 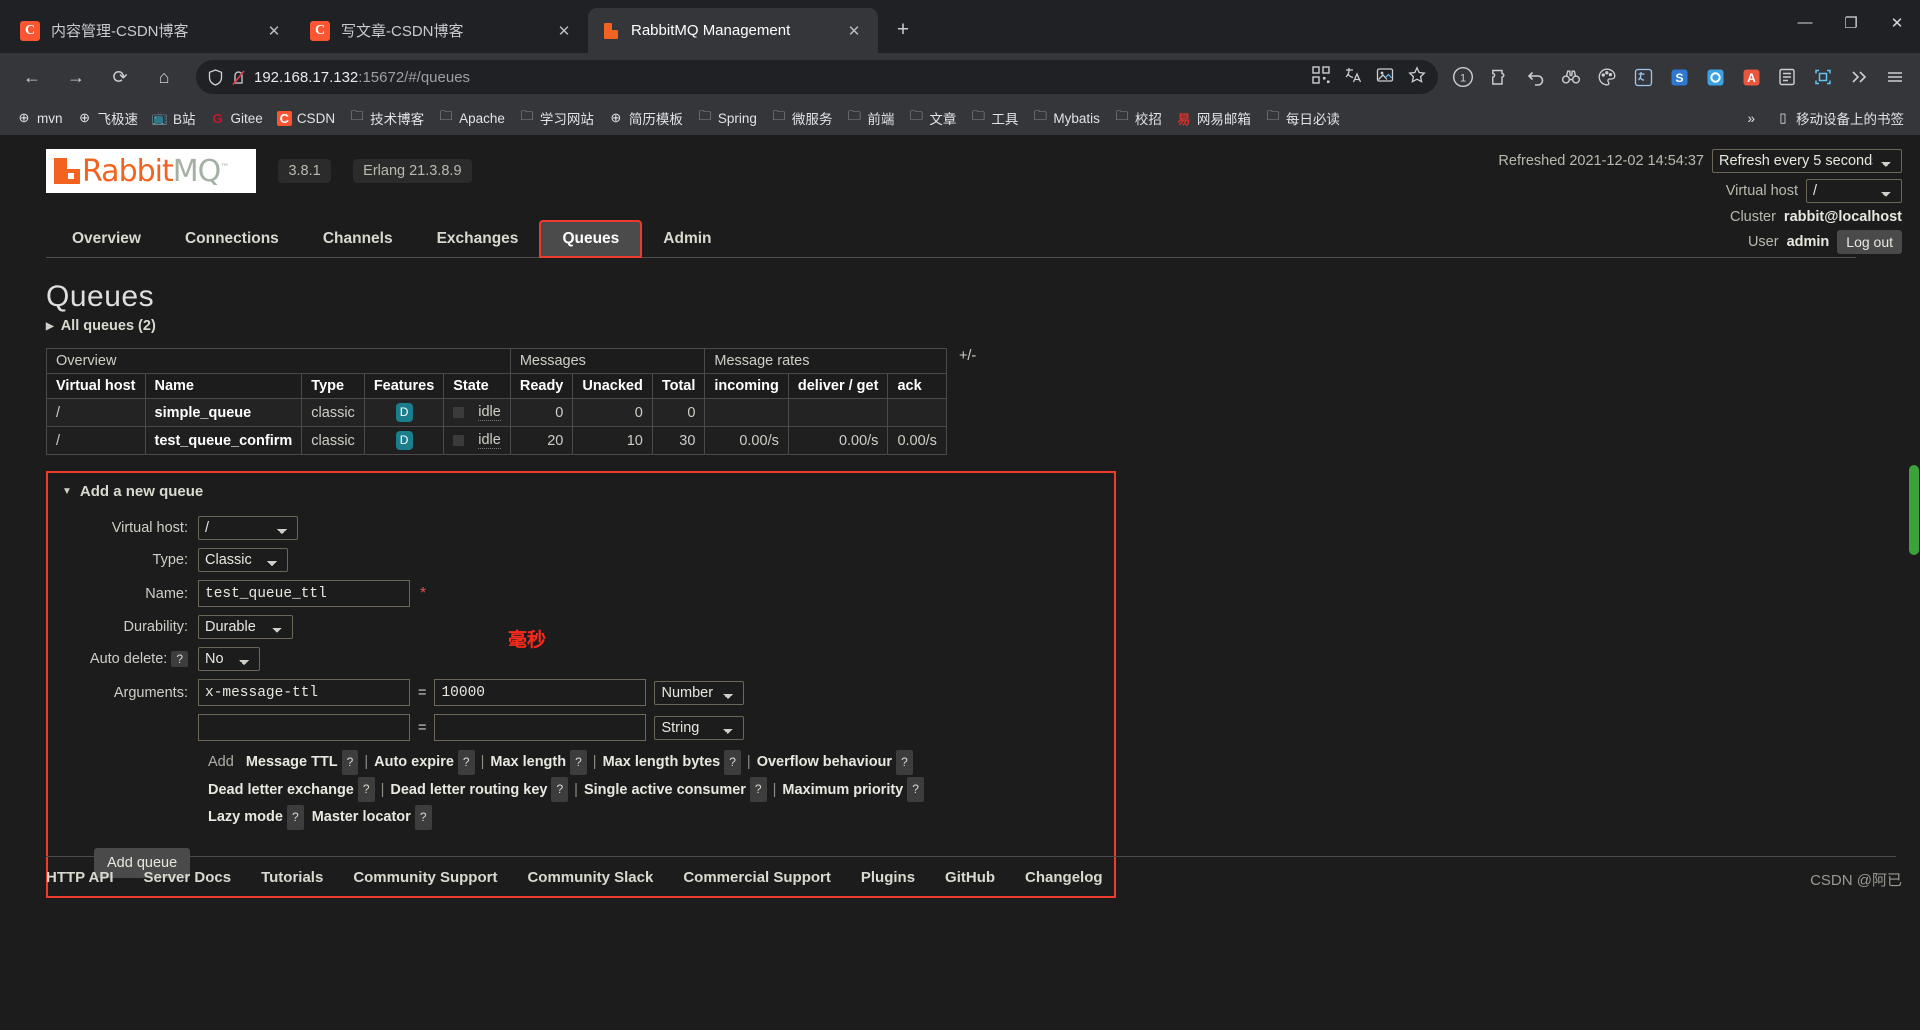 I want to click on col-type: Type, so click(x=333, y=386).